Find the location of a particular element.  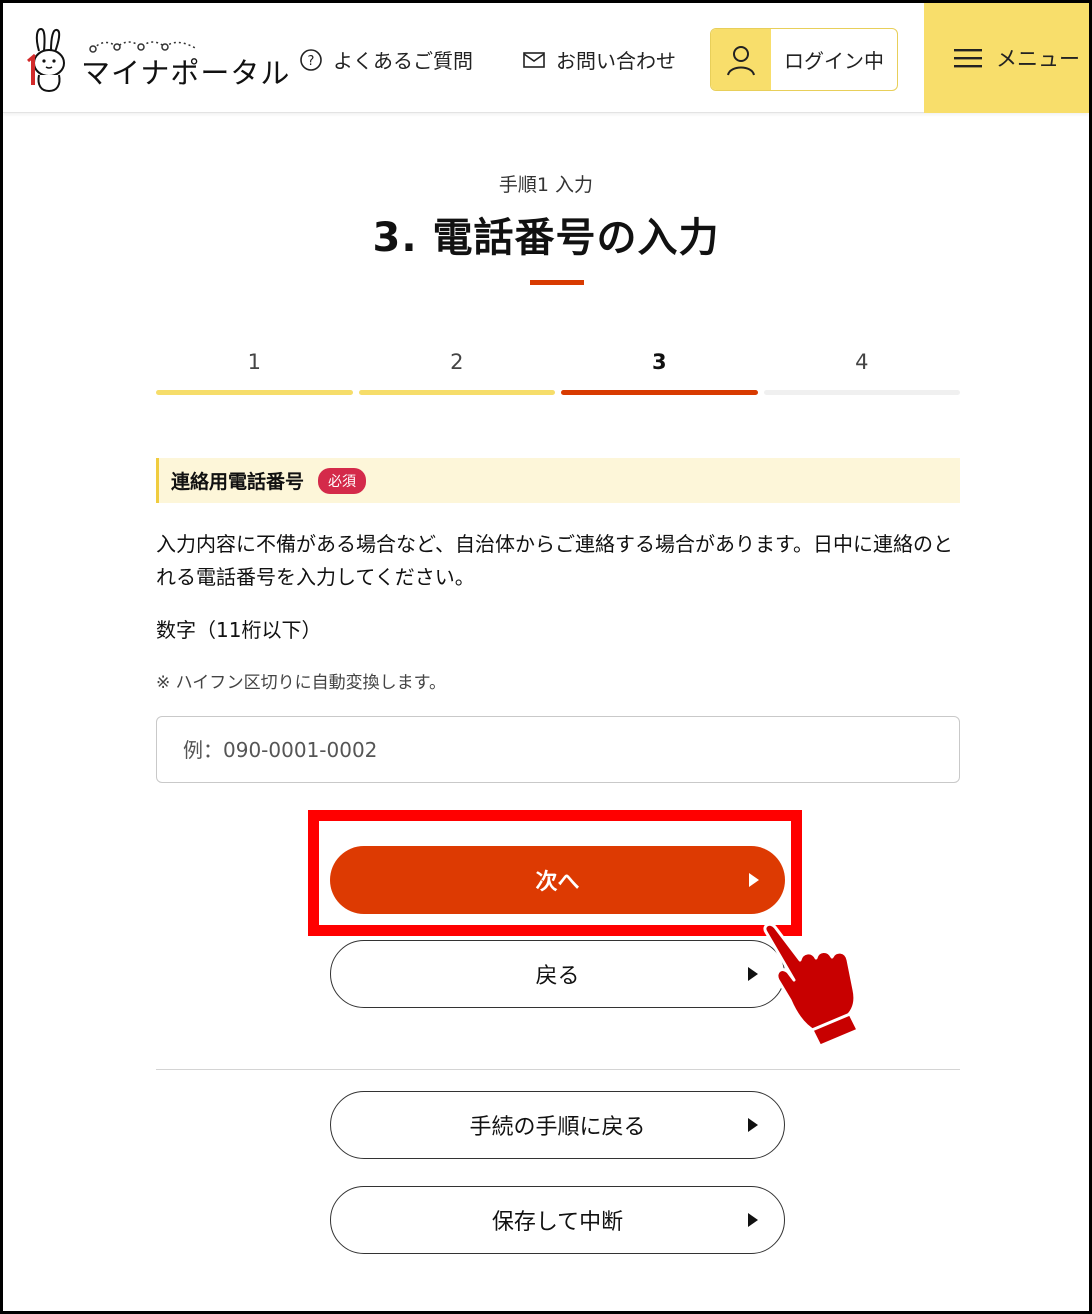

progress-stepper: 1 2 3 4 is located at coordinates (558, 372).